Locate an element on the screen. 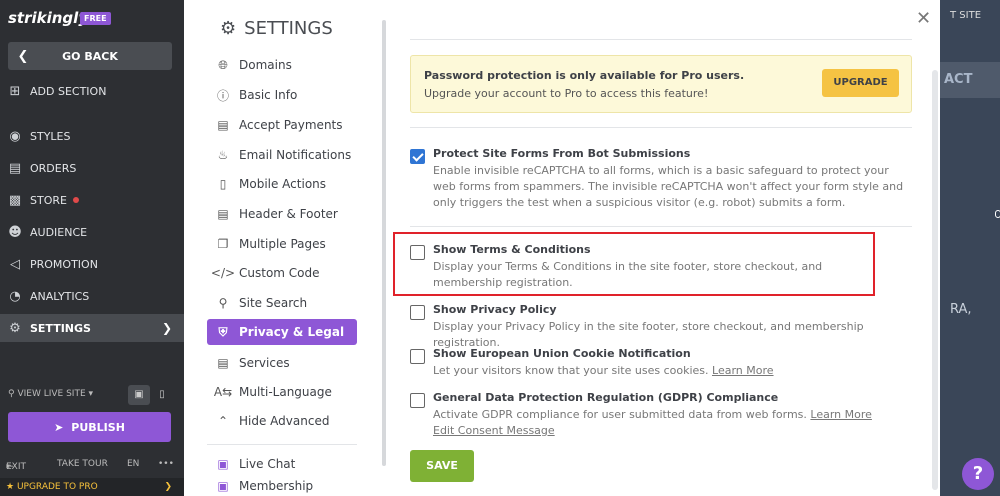 This screenshot has height=496, width=1000. audience-icon: ☻ is located at coordinates (15, 232).